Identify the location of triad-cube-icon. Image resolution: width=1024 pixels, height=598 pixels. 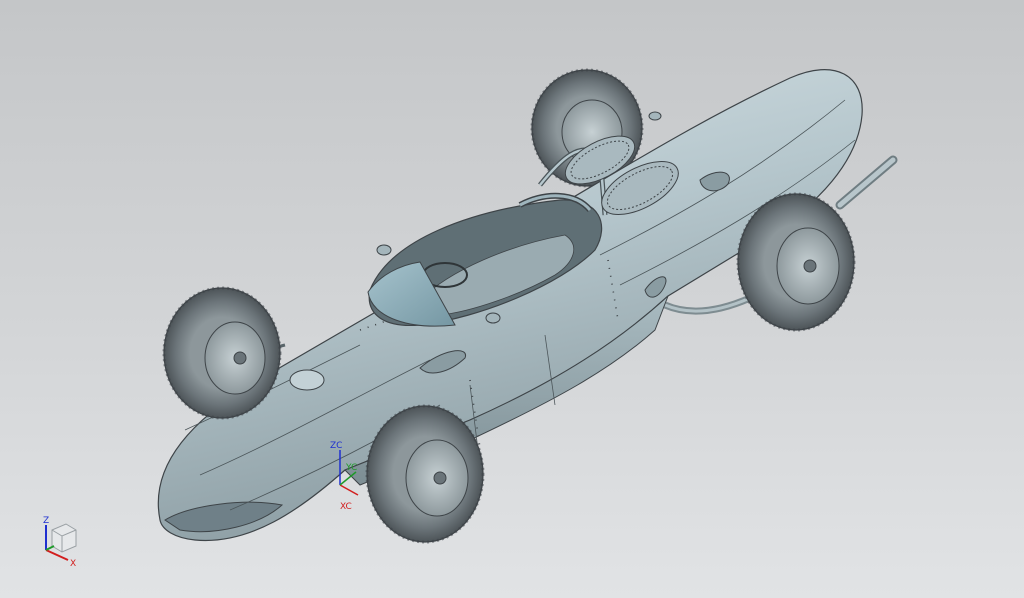
(64, 538).